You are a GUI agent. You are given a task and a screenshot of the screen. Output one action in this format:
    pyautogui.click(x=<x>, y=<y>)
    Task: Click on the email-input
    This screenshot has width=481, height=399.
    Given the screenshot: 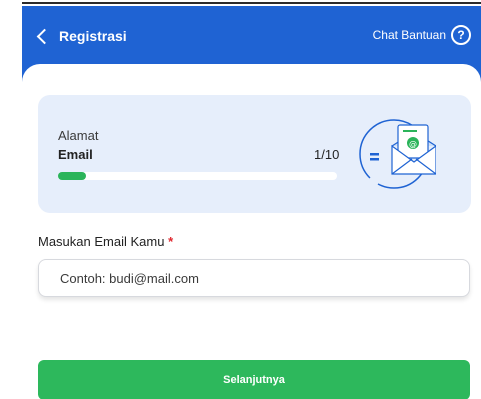 What is the action you would take?
    pyautogui.click(x=254, y=278)
    